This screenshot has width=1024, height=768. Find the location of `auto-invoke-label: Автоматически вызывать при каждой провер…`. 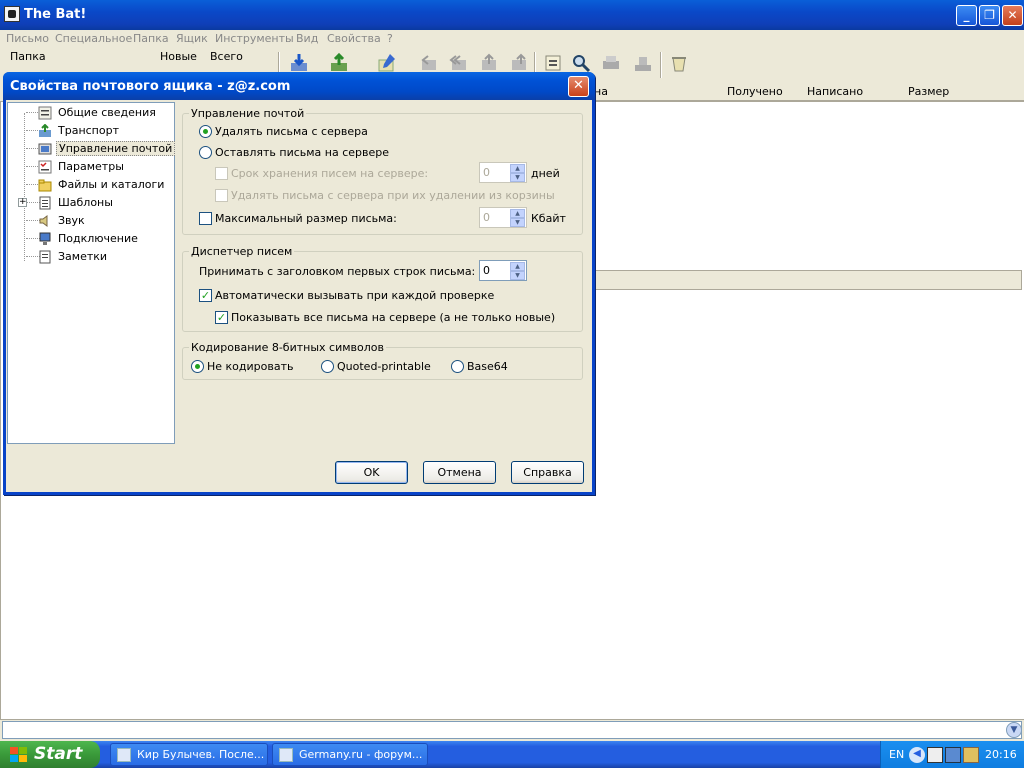

auto-invoke-label: Автоматически вызывать при каждой провер… is located at coordinates (354, 295).